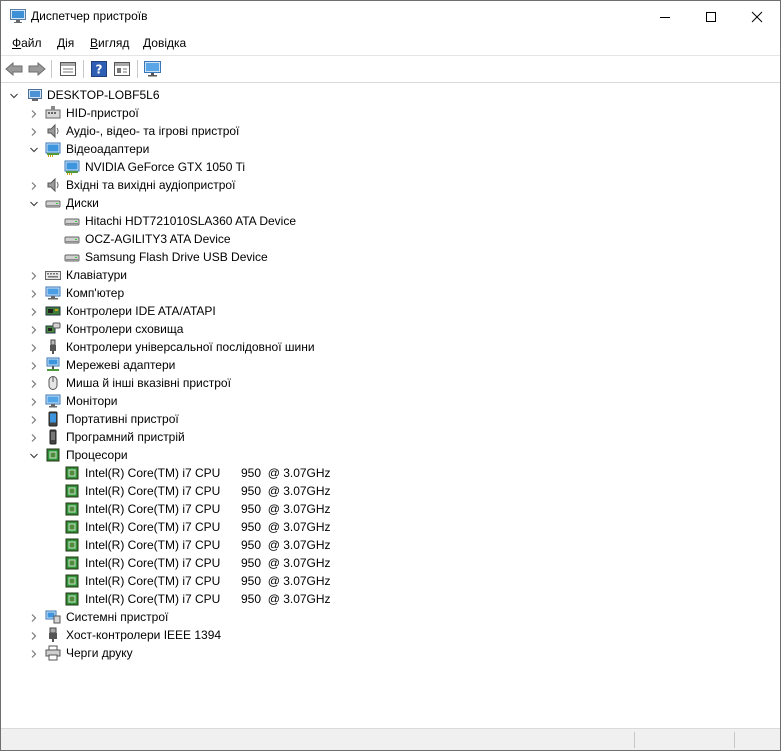 Image resolution: width=781 pixels, height=751 pixels. I want to click on tree-device: Hitachi HDT721010SLA360 ATA Device, so click(390, 221).